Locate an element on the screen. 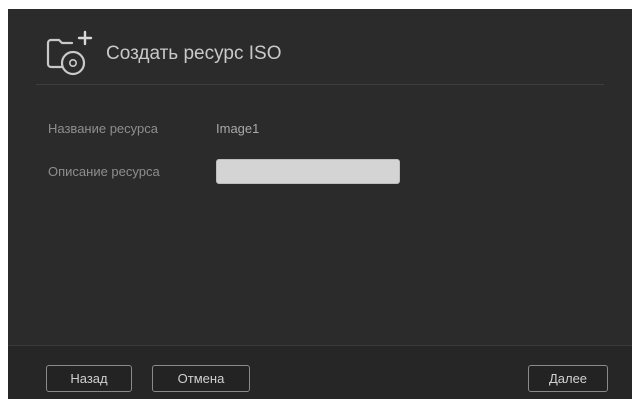  back-button: Назад is located at coordinates (89, 378).